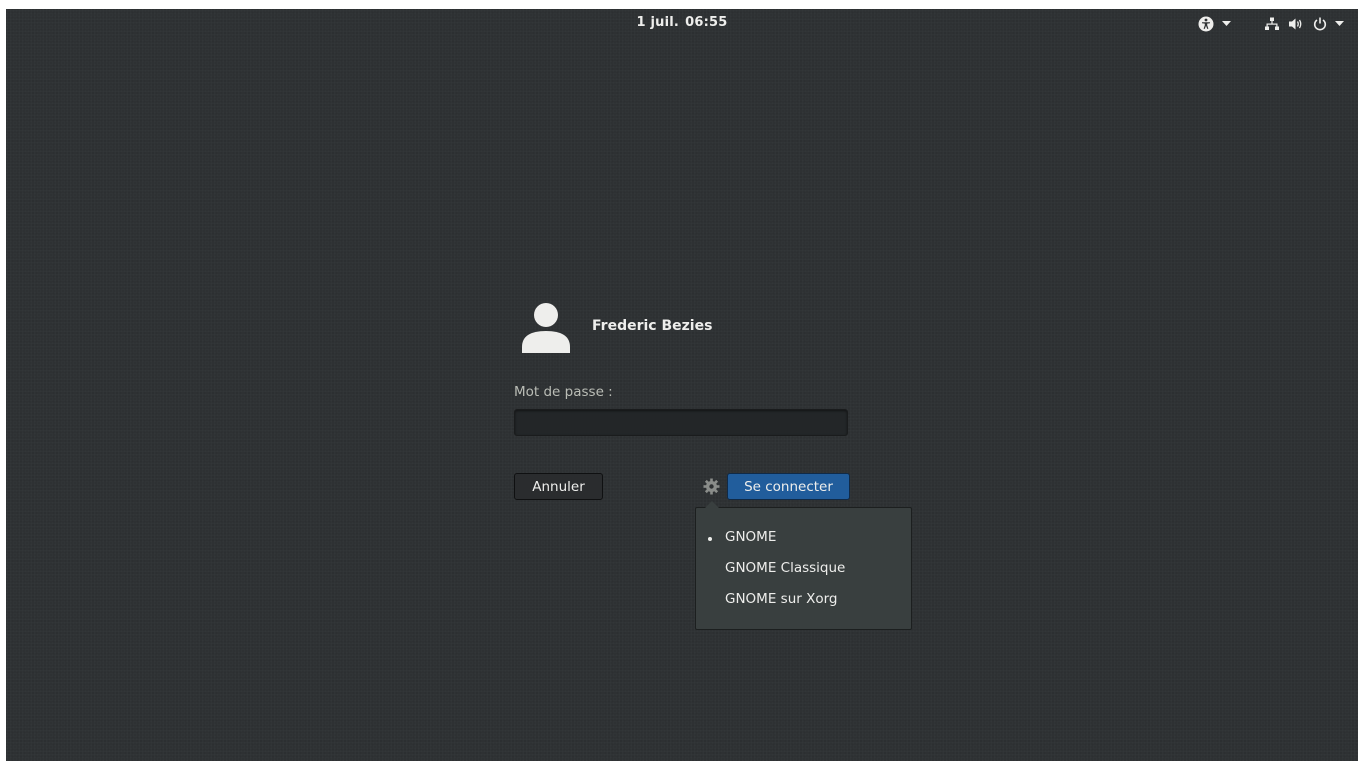  What do you see at coordinates (710, 539) in the screenshot?
I see `selected-bullet-icon` at bounding box center [710, 539].